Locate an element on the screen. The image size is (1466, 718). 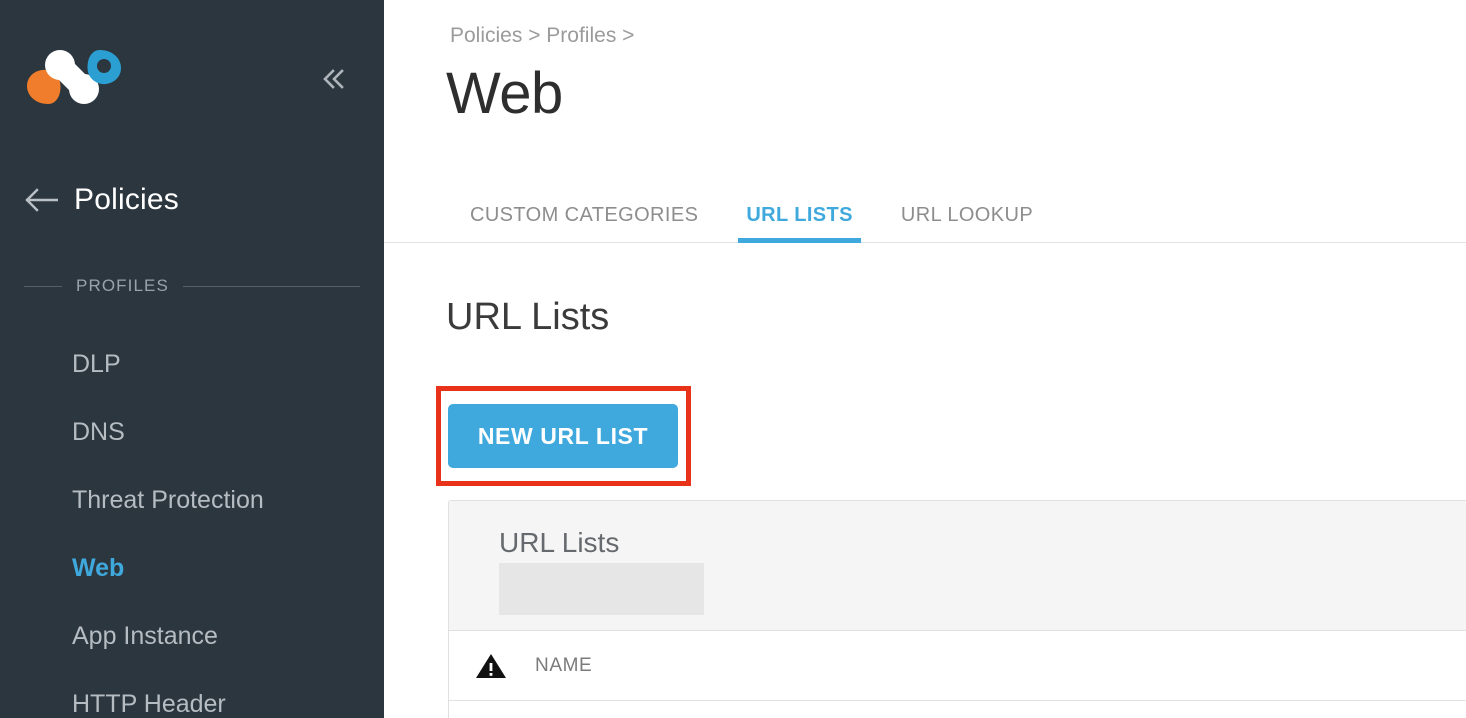
sidebar-back-policies: Policies is located at coordinates (192, 200).